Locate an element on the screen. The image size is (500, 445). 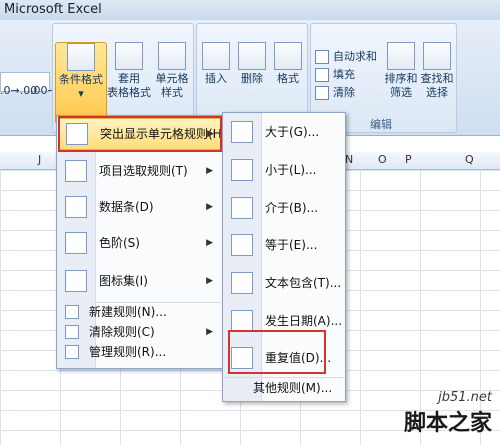
clear-rules-icon is located at coordinates (72, 332).